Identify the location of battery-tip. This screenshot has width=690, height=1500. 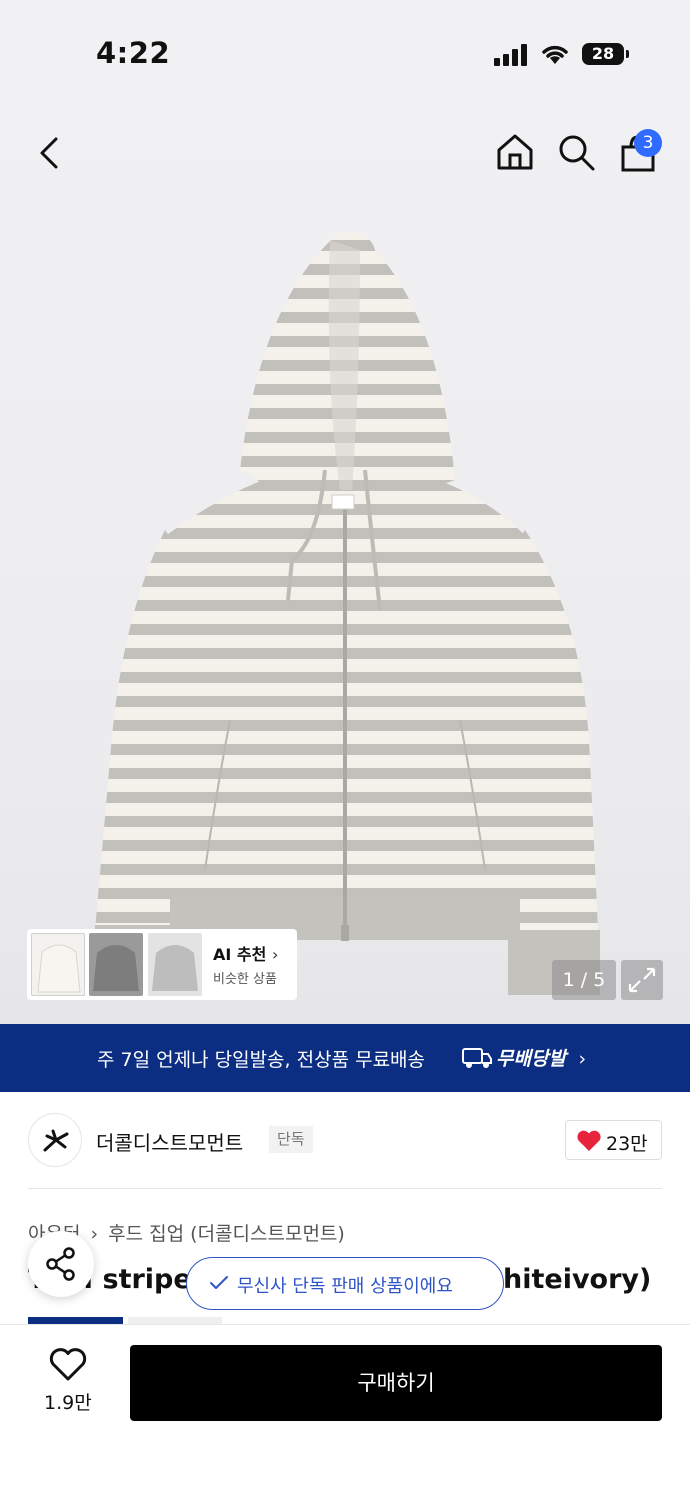
(627, 54).